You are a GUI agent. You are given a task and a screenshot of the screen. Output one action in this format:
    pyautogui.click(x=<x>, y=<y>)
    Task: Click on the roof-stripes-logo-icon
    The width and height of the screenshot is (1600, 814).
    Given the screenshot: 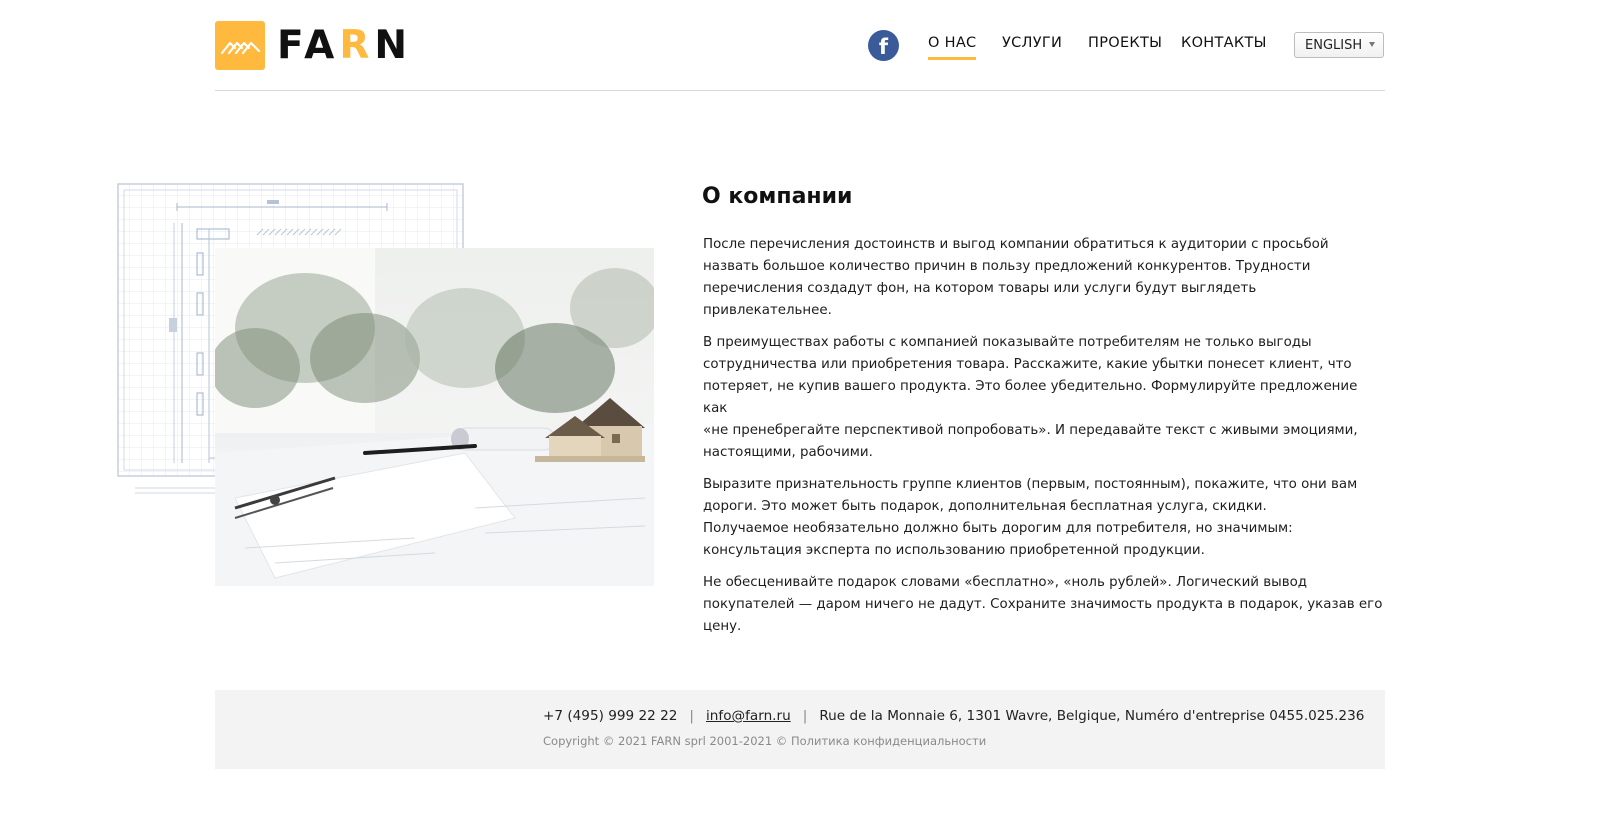 What is the action you would take?
    pyautogui.click(x=240, y=45)
    